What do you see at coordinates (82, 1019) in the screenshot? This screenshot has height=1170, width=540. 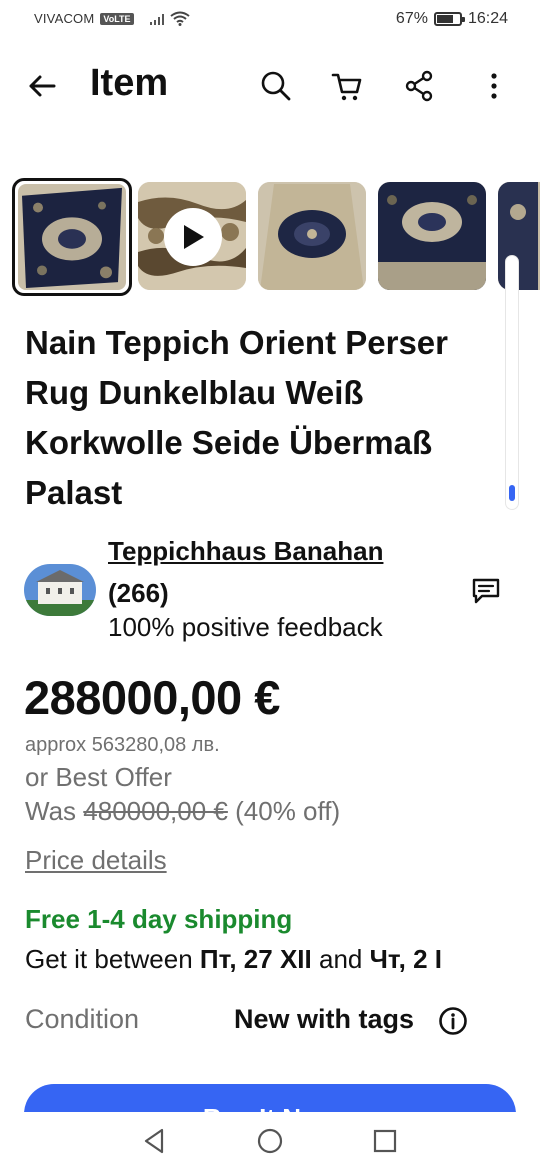 I see `condition-label: Condition` at bounding box center [82, 1019].